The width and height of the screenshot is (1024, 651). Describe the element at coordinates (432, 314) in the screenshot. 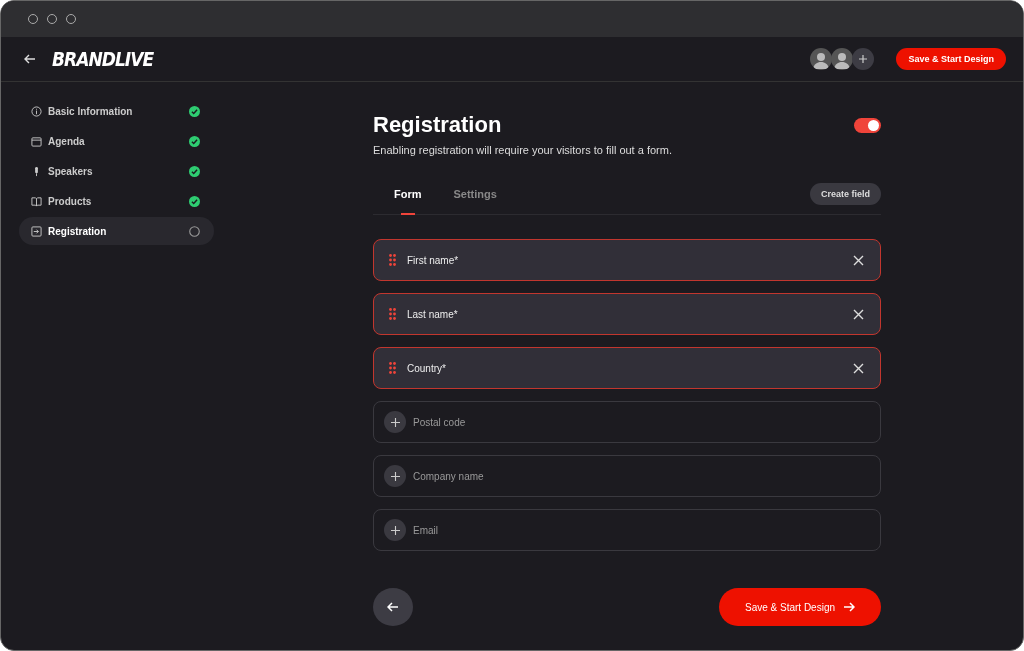

I see `field-label: Last name*` at that location.